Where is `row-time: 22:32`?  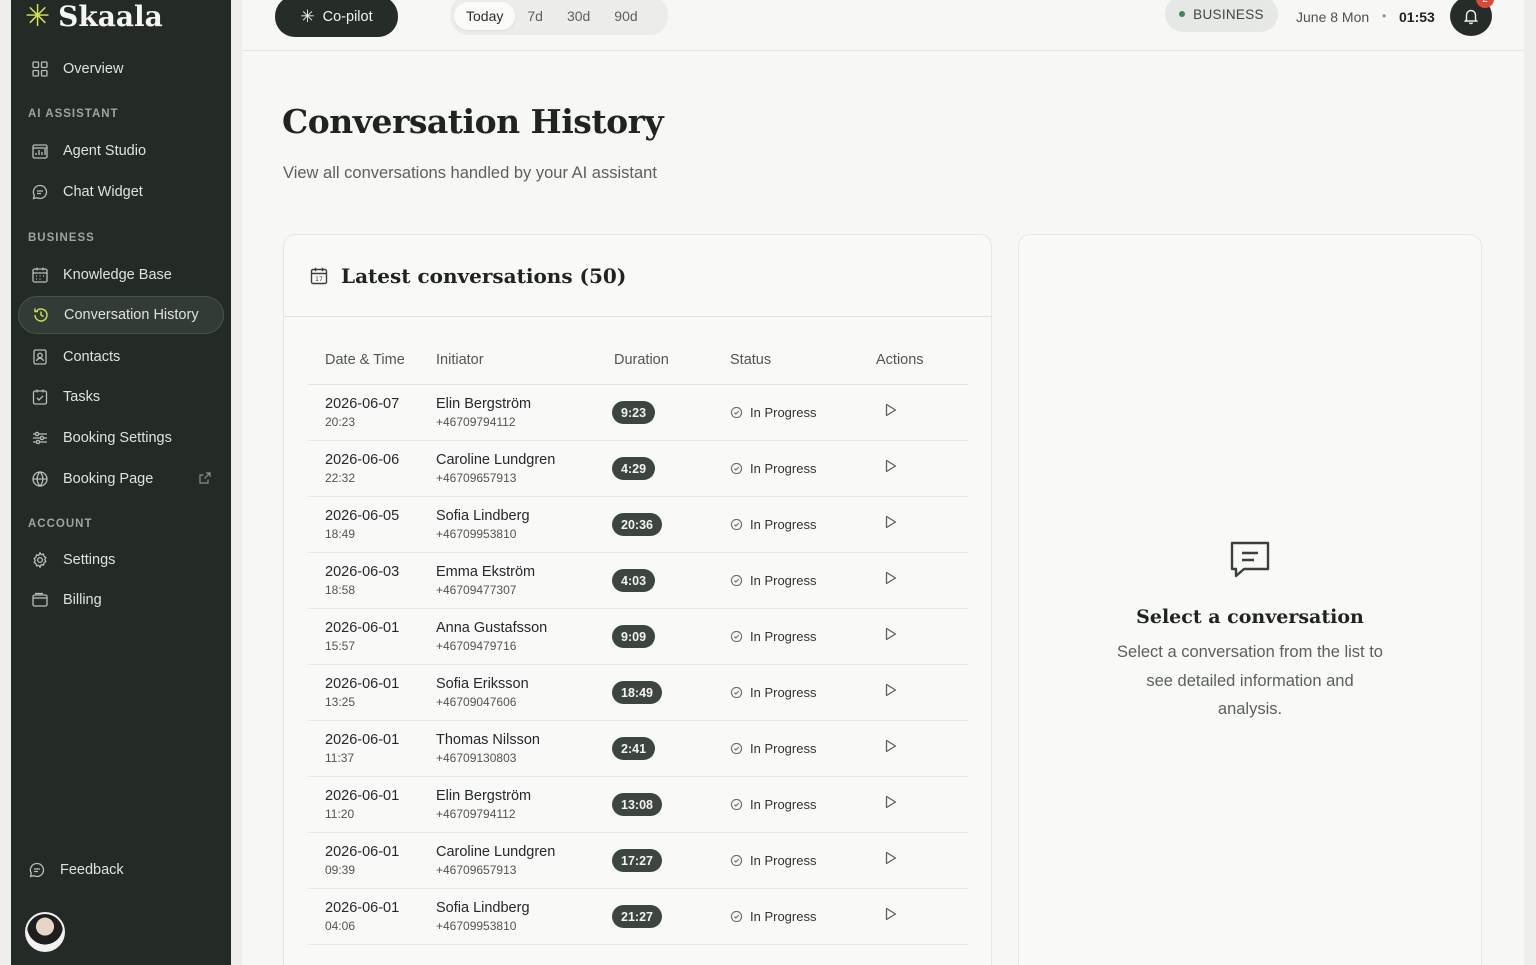
row-time: 22:32 is located at coordinates (340, 478).